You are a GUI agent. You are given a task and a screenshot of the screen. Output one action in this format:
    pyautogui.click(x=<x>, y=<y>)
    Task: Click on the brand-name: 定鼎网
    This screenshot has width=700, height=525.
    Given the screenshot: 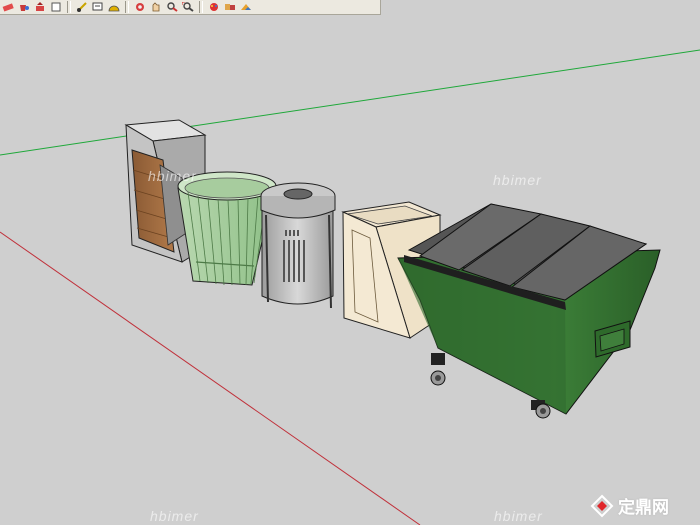 What is the action you would take?
    pyautogui.click(x=643, y=508)
    